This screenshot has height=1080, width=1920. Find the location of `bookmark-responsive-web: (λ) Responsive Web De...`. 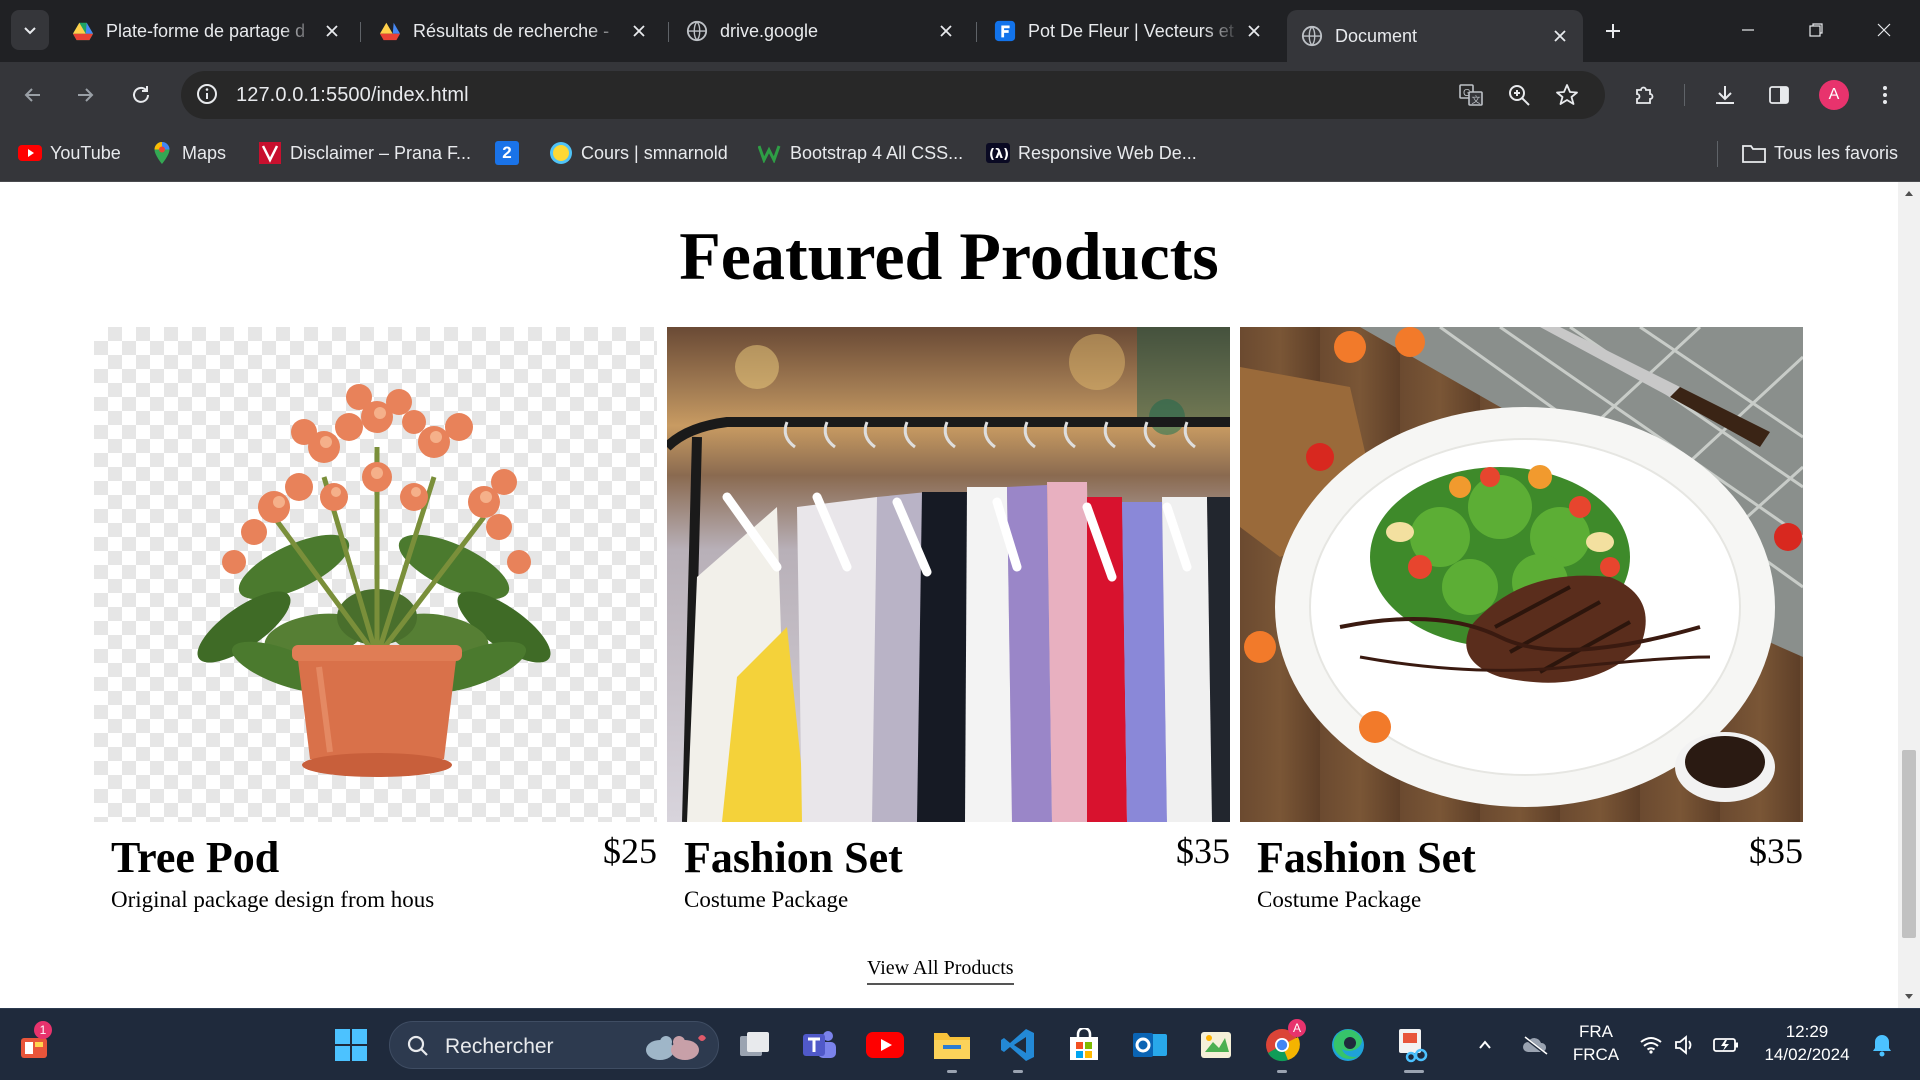

bookmark-responsive-web: (λ) Responsive Web De... is located at coordinates (1091, 153).